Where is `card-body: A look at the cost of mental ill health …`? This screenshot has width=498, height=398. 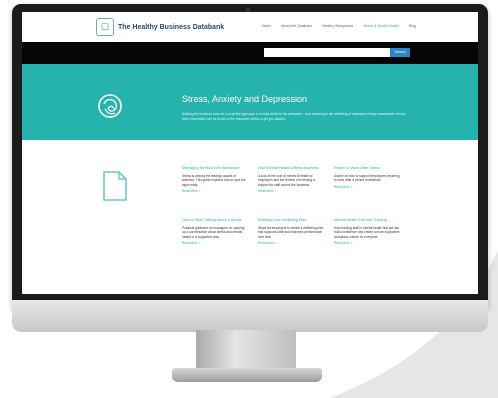 card-body: A look at the cost of mental ill health … is located at coordinates (287, 180).